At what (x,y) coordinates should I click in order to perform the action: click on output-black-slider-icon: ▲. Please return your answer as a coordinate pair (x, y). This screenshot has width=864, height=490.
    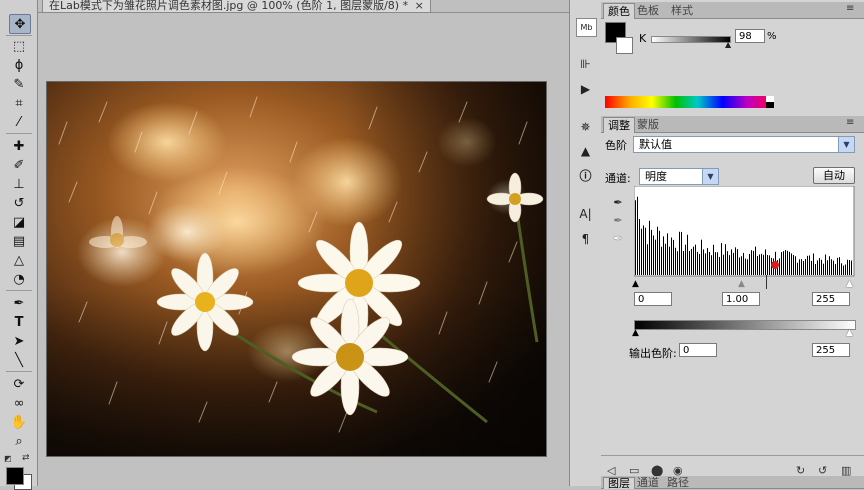
    Looking at the image, I should click on (635, 333).